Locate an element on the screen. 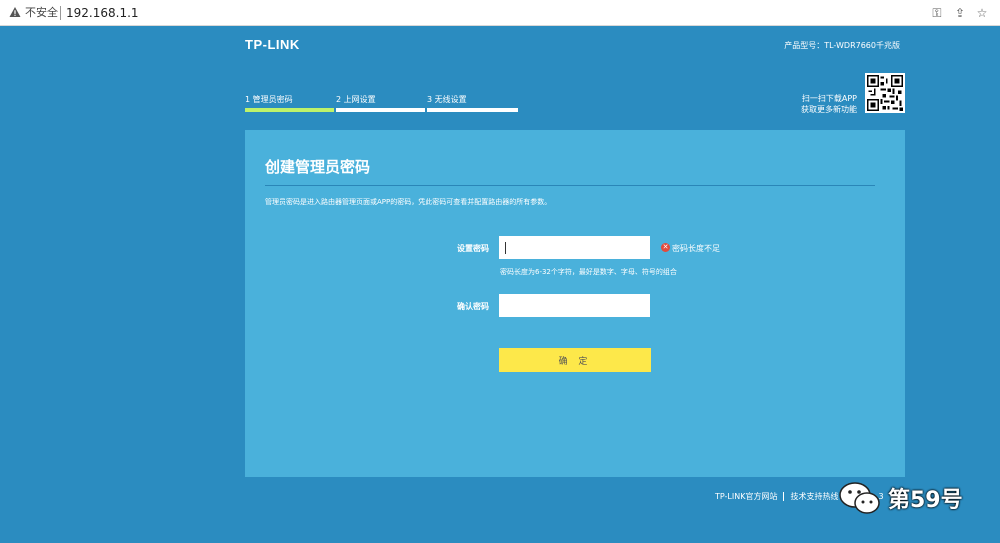  app-download-text: 扫一扫下载APP 获取更多新功能 is located at coordinates (808, 104).